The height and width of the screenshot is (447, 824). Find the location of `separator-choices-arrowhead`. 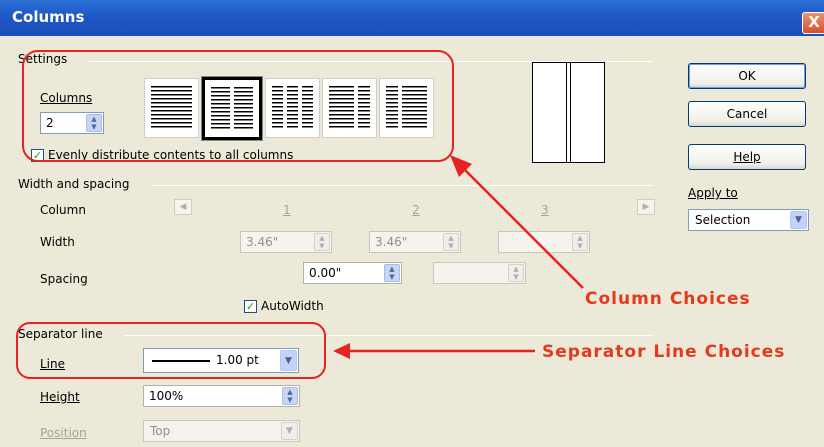

separator-choices-arrowhead is located at coordinates (341, 351).